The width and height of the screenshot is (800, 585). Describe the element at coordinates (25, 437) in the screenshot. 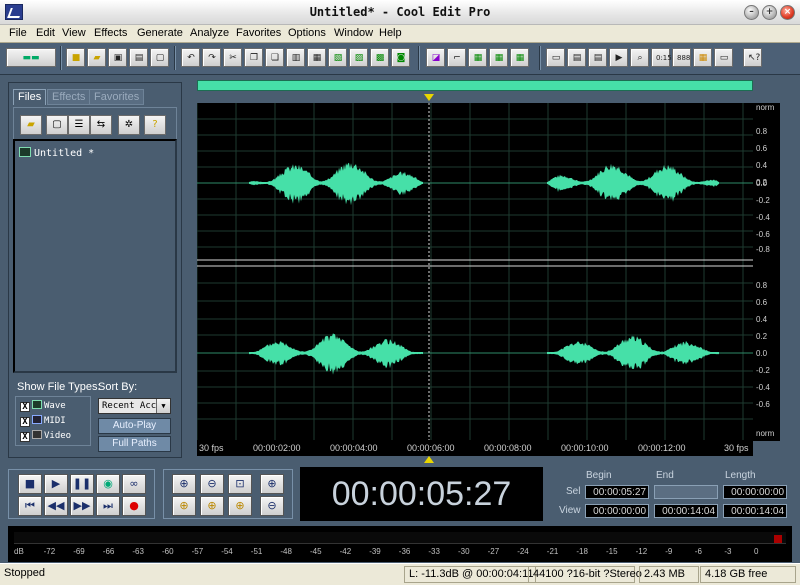

I see `video-checkbox: X` at that location.